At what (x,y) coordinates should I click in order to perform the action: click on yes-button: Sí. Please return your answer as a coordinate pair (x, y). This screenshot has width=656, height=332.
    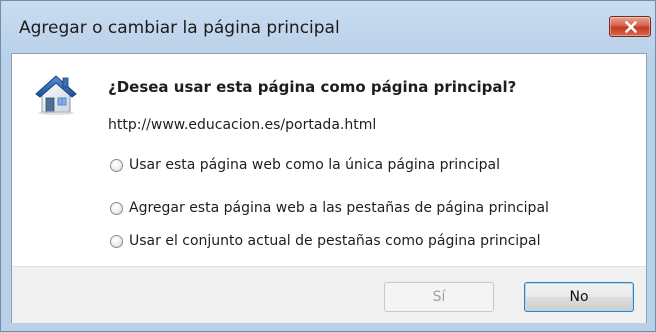
    Looking at the image, I should click on (439, 297).